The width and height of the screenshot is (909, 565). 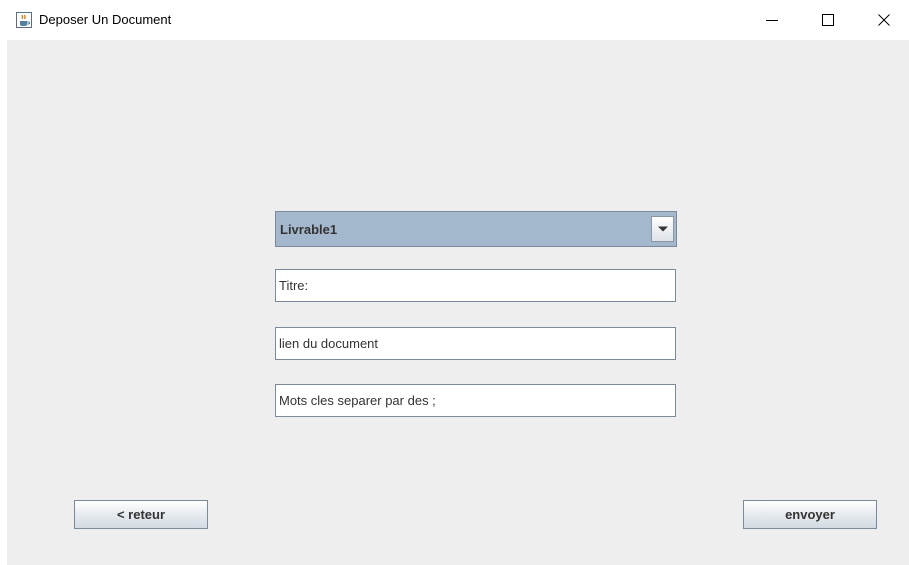 I want to click on titre-field, so click(x=475, y=285).